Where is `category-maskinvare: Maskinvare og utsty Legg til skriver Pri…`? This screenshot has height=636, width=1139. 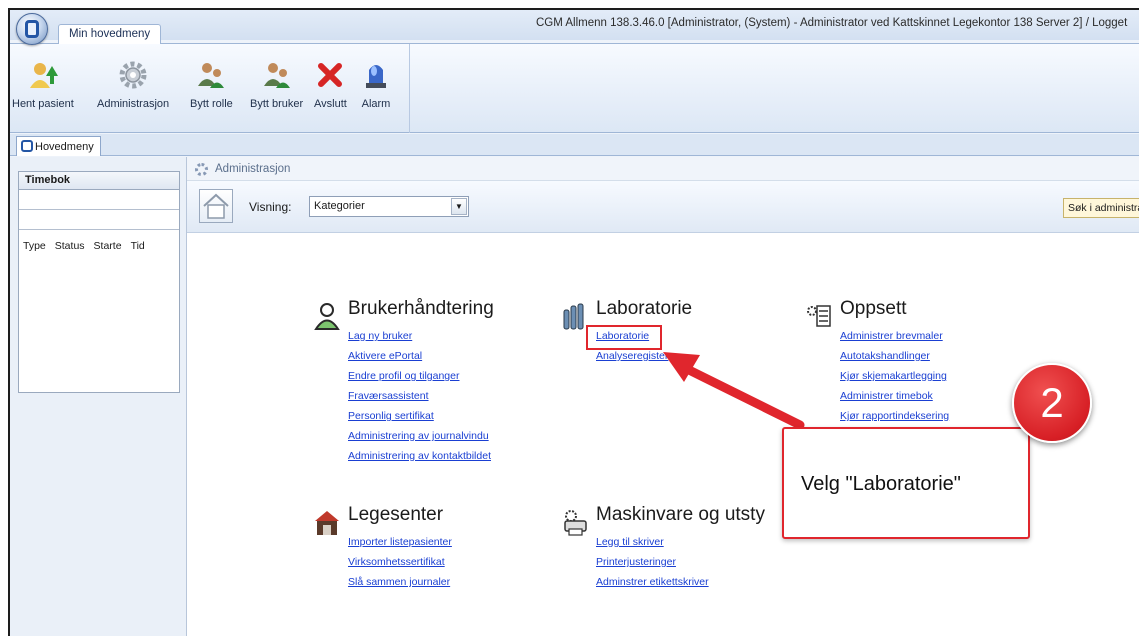 category-maskinvare: Maskinvare og utsty Legg til skriver Pri… is located at coordinates (664, 548).